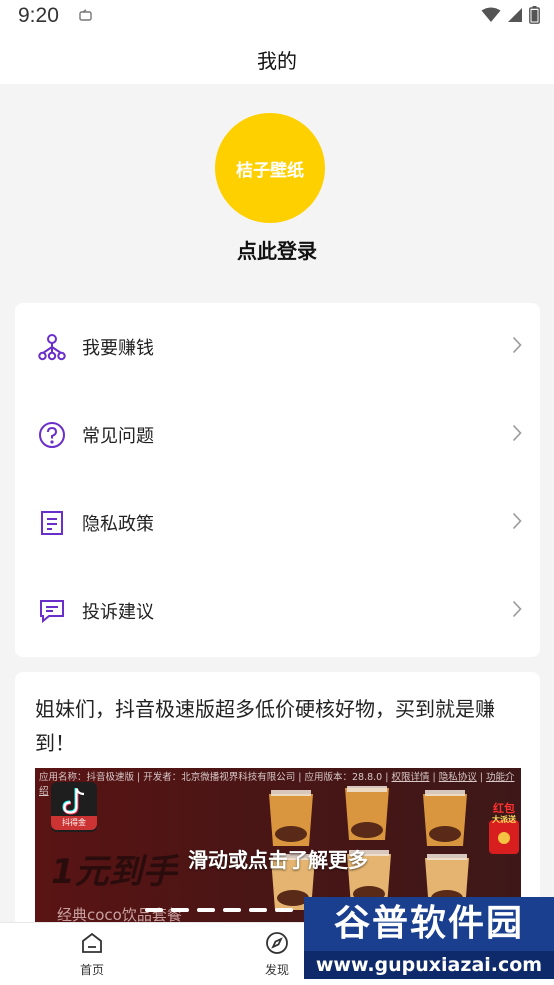 Image resolution: width=554 pixels, height=985 pixels. What do you see at coordinates (277, 523) in the screenshot?
I see `menu-item-privacy-policy: 隐私政策` at bounding box center [277, 523].